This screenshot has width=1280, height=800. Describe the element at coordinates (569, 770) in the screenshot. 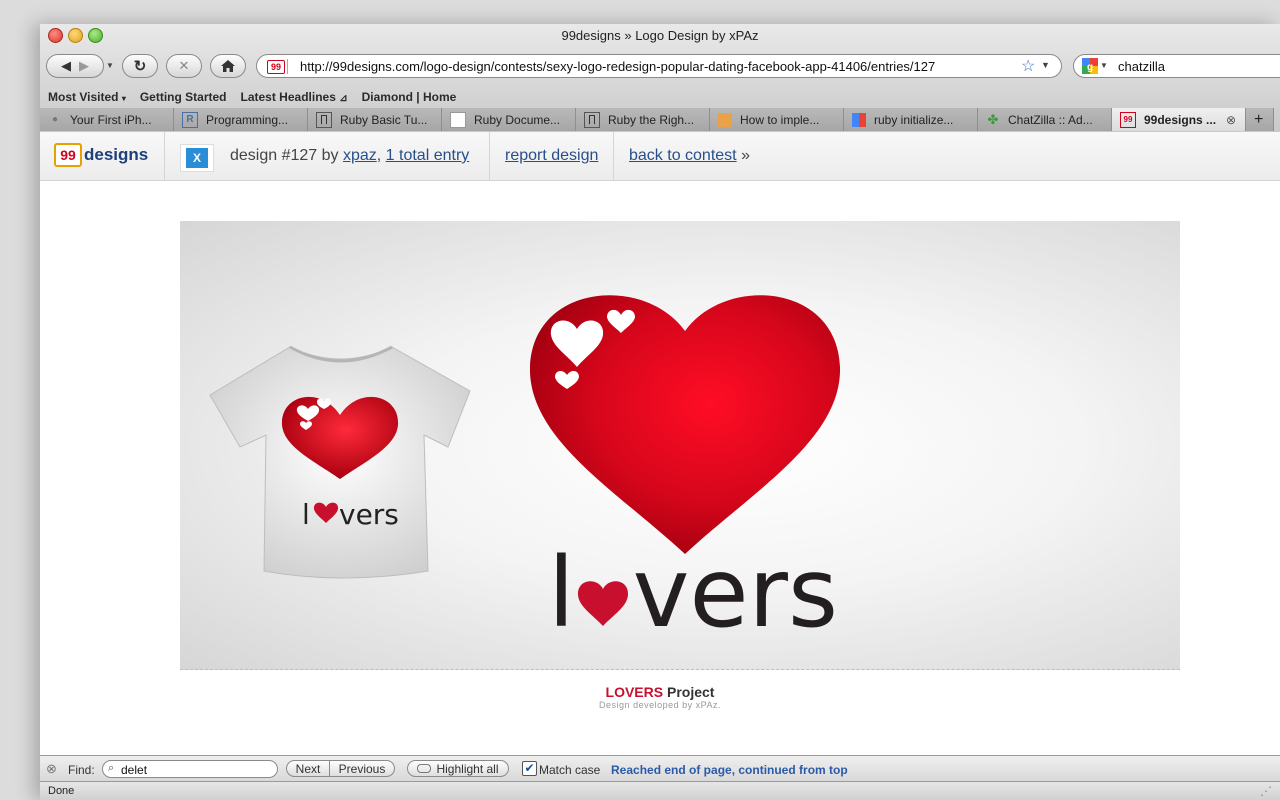

I see `match-case-label: Match case` at that location.